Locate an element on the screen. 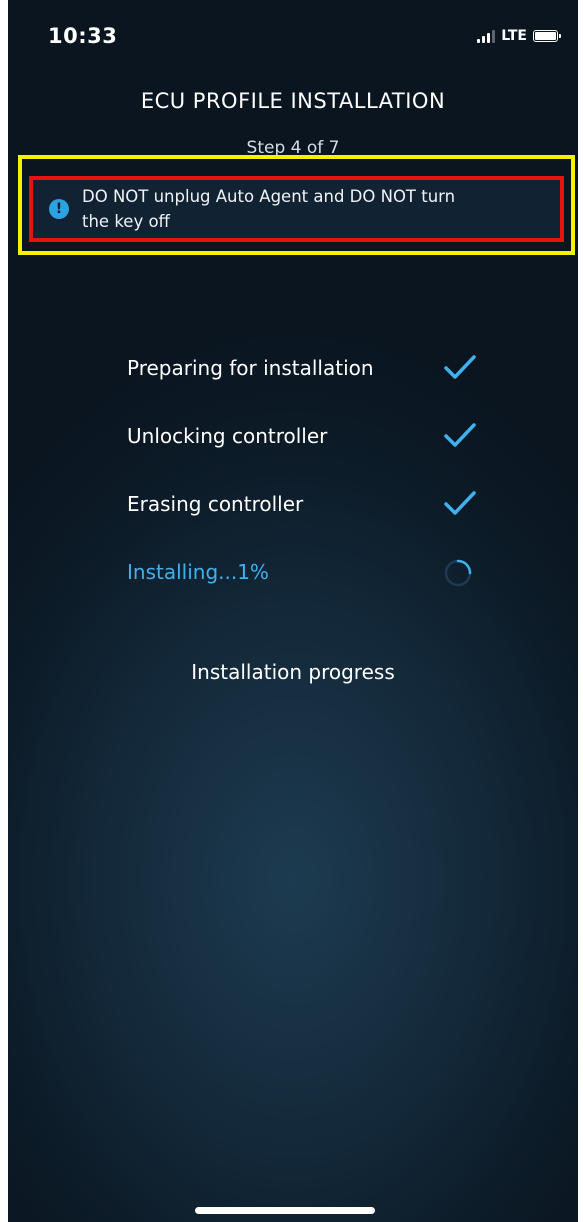 The width and height of the screenshot is (583, 1222). status-icons: LTE is located at coordinates (519, 36).